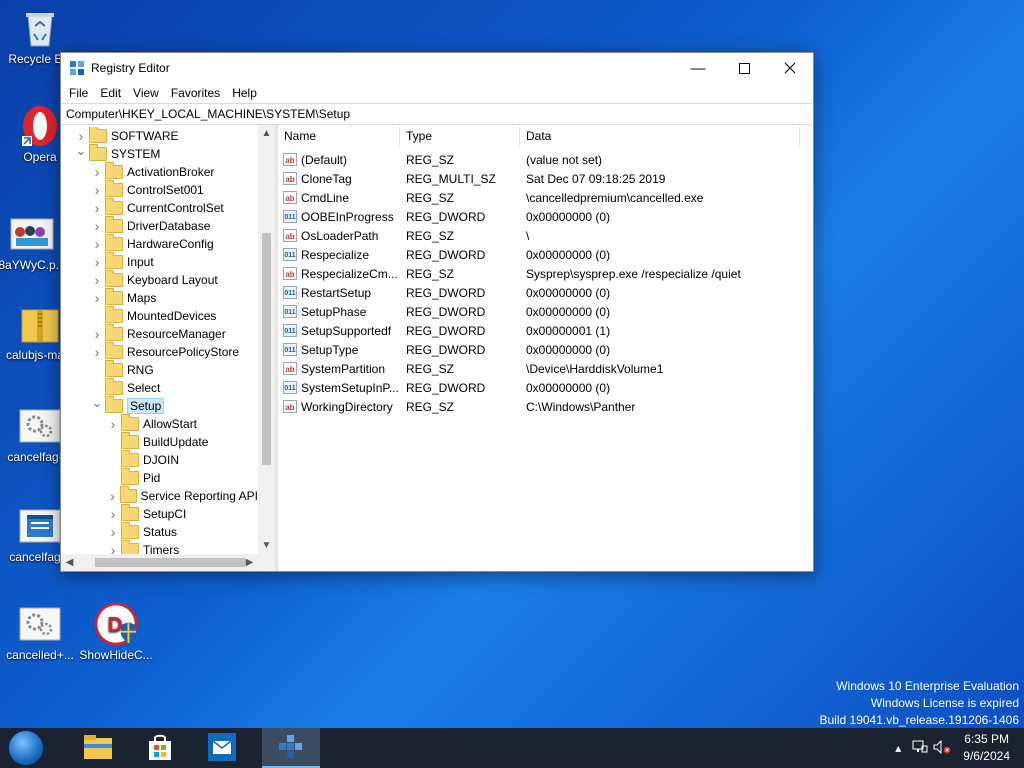  I want to click on svg-text: D, so click(114, 625).